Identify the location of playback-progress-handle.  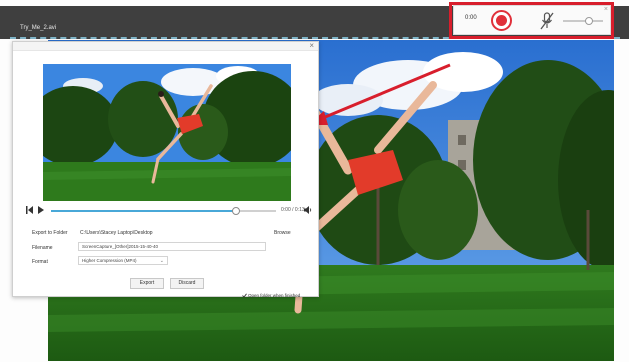
(235, 211).